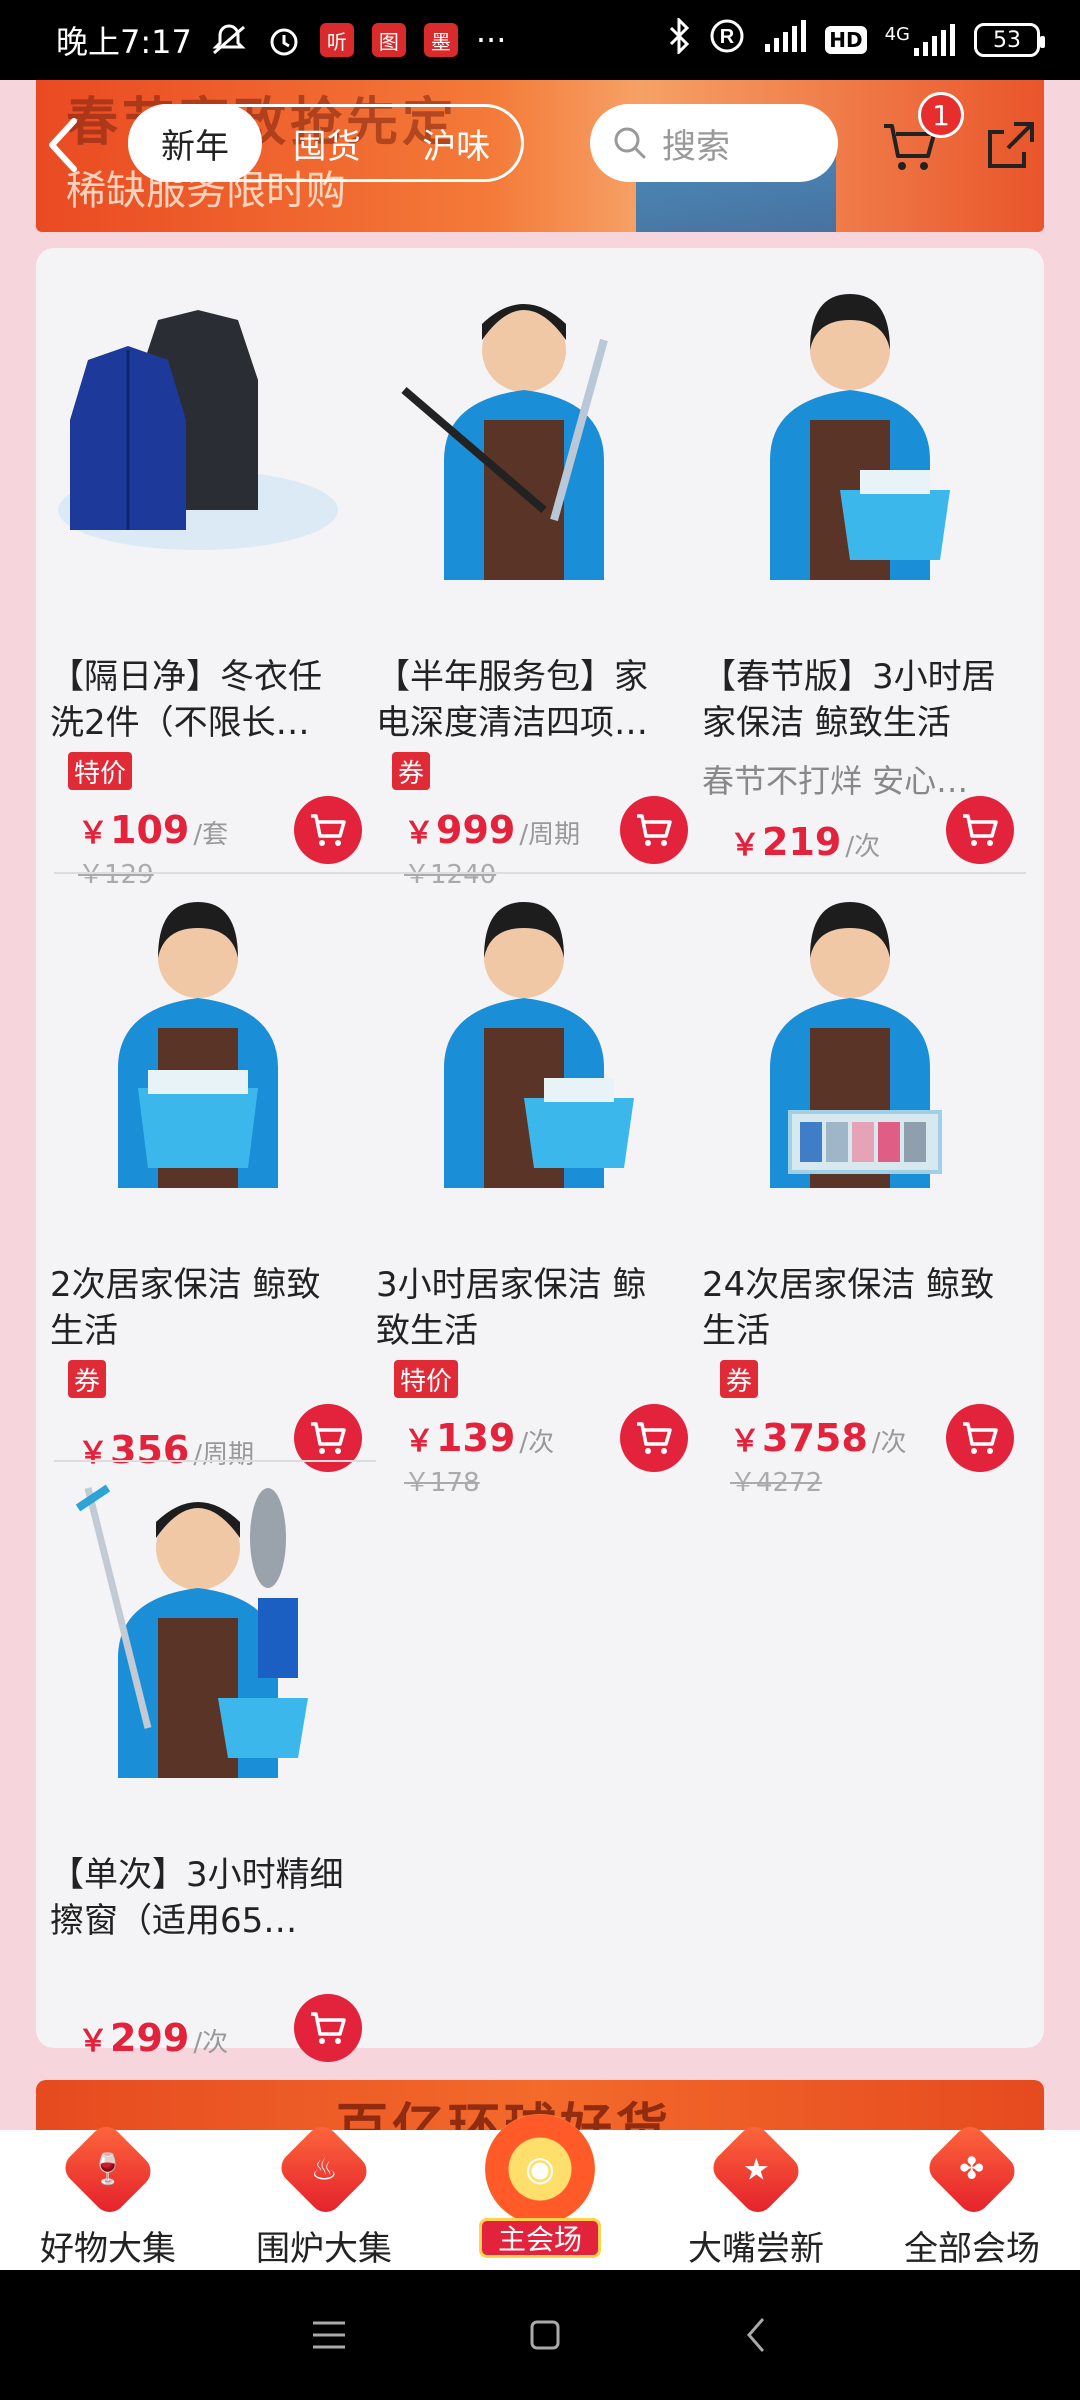 This screenshot has height=2400, width=1080. I want to click on main-venue-icon: ◉, so click(540, 2169).